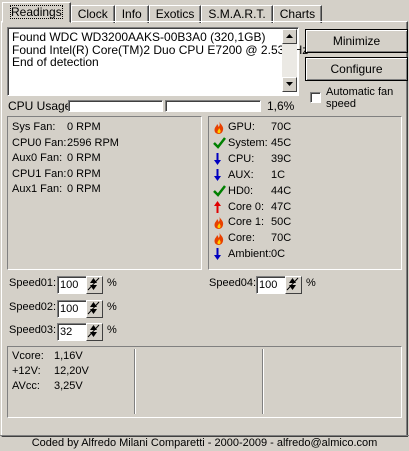 This screenshot has height=451, width=409. Describe the element at coordinates (241, 127) in the screenshot. I see `temperature-label: GPU:` at that location.